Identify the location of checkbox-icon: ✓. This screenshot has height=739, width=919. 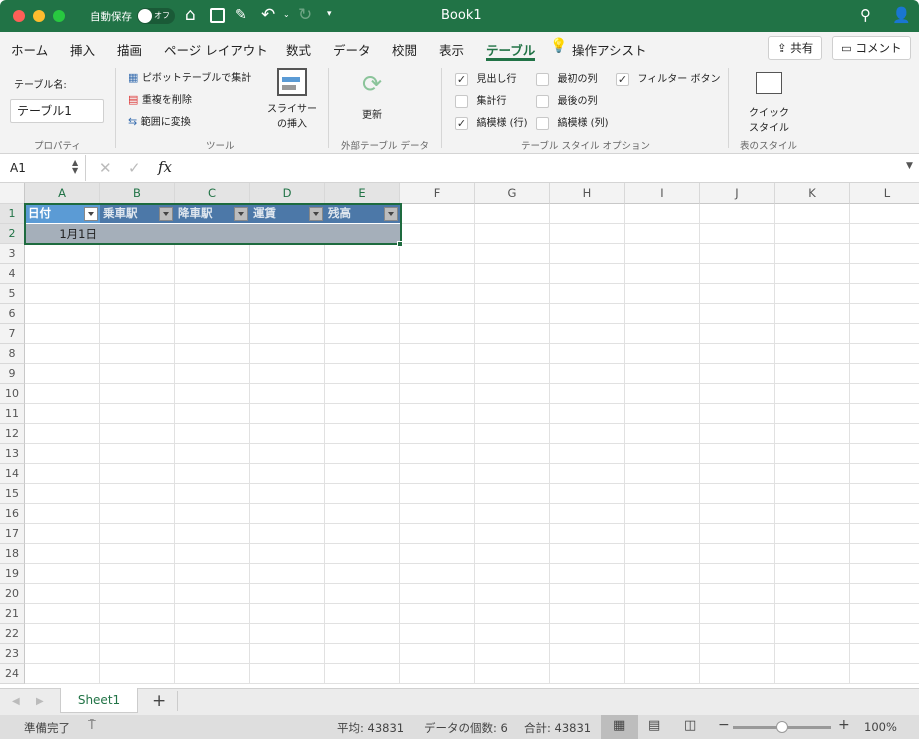
(461, 123).